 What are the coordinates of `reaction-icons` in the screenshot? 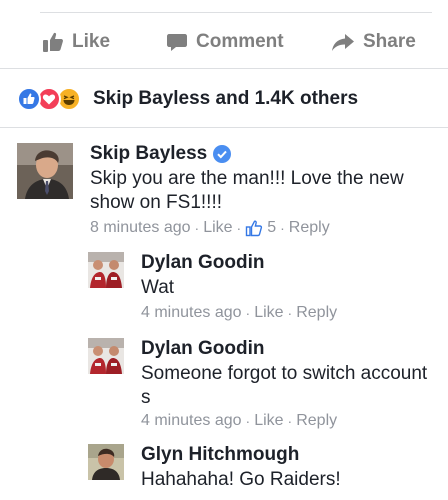 It's located at (51, 99).